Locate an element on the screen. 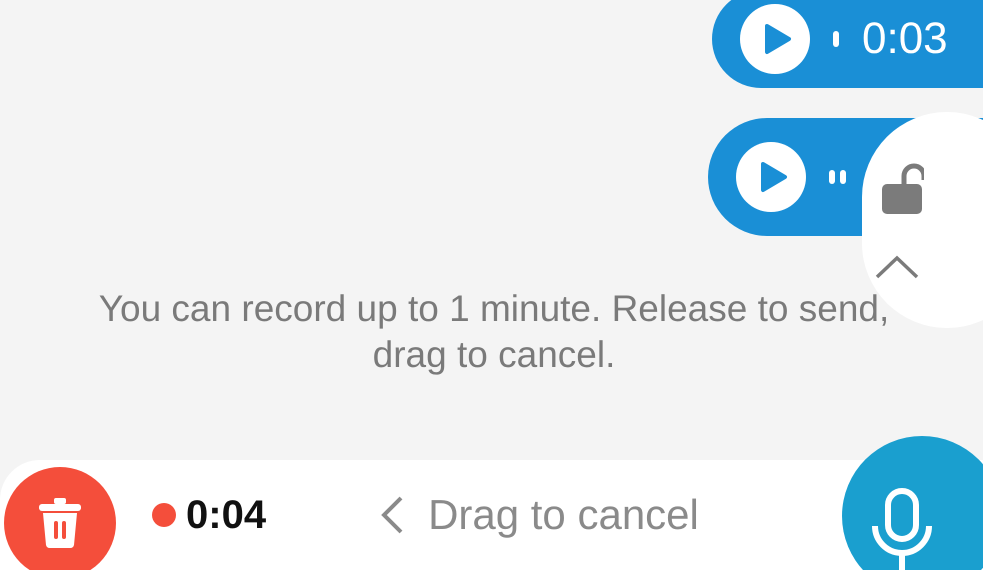 The height and width of the screenshot is (570, 983). recording-timer: 0:04 is located at coordinates (226, 515).